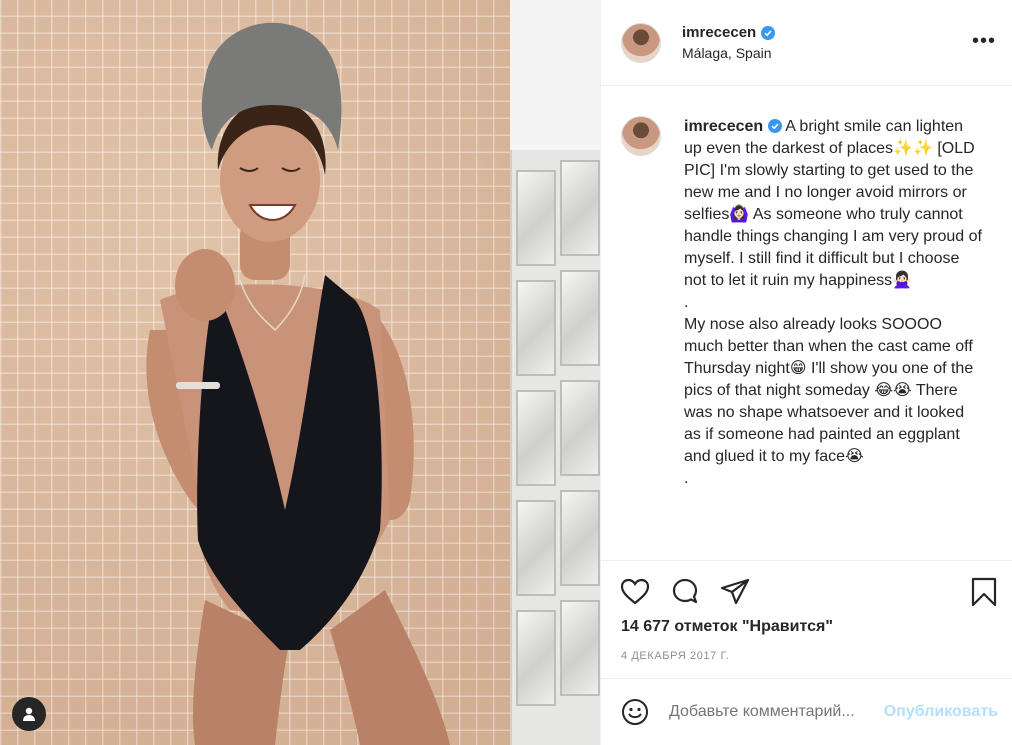 This screenshot has width=1012, height=745. Describe the element at coordinates (769, 712) in the screenshot. I see `comment-input` at that location.